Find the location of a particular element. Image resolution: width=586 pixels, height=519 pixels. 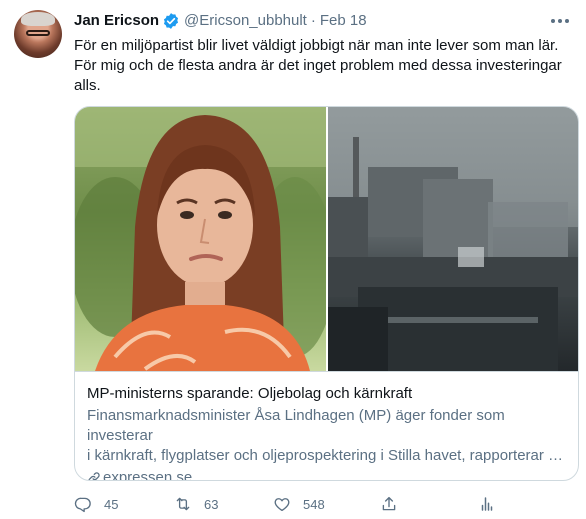

link-icon is located at coordinates (94, 476).